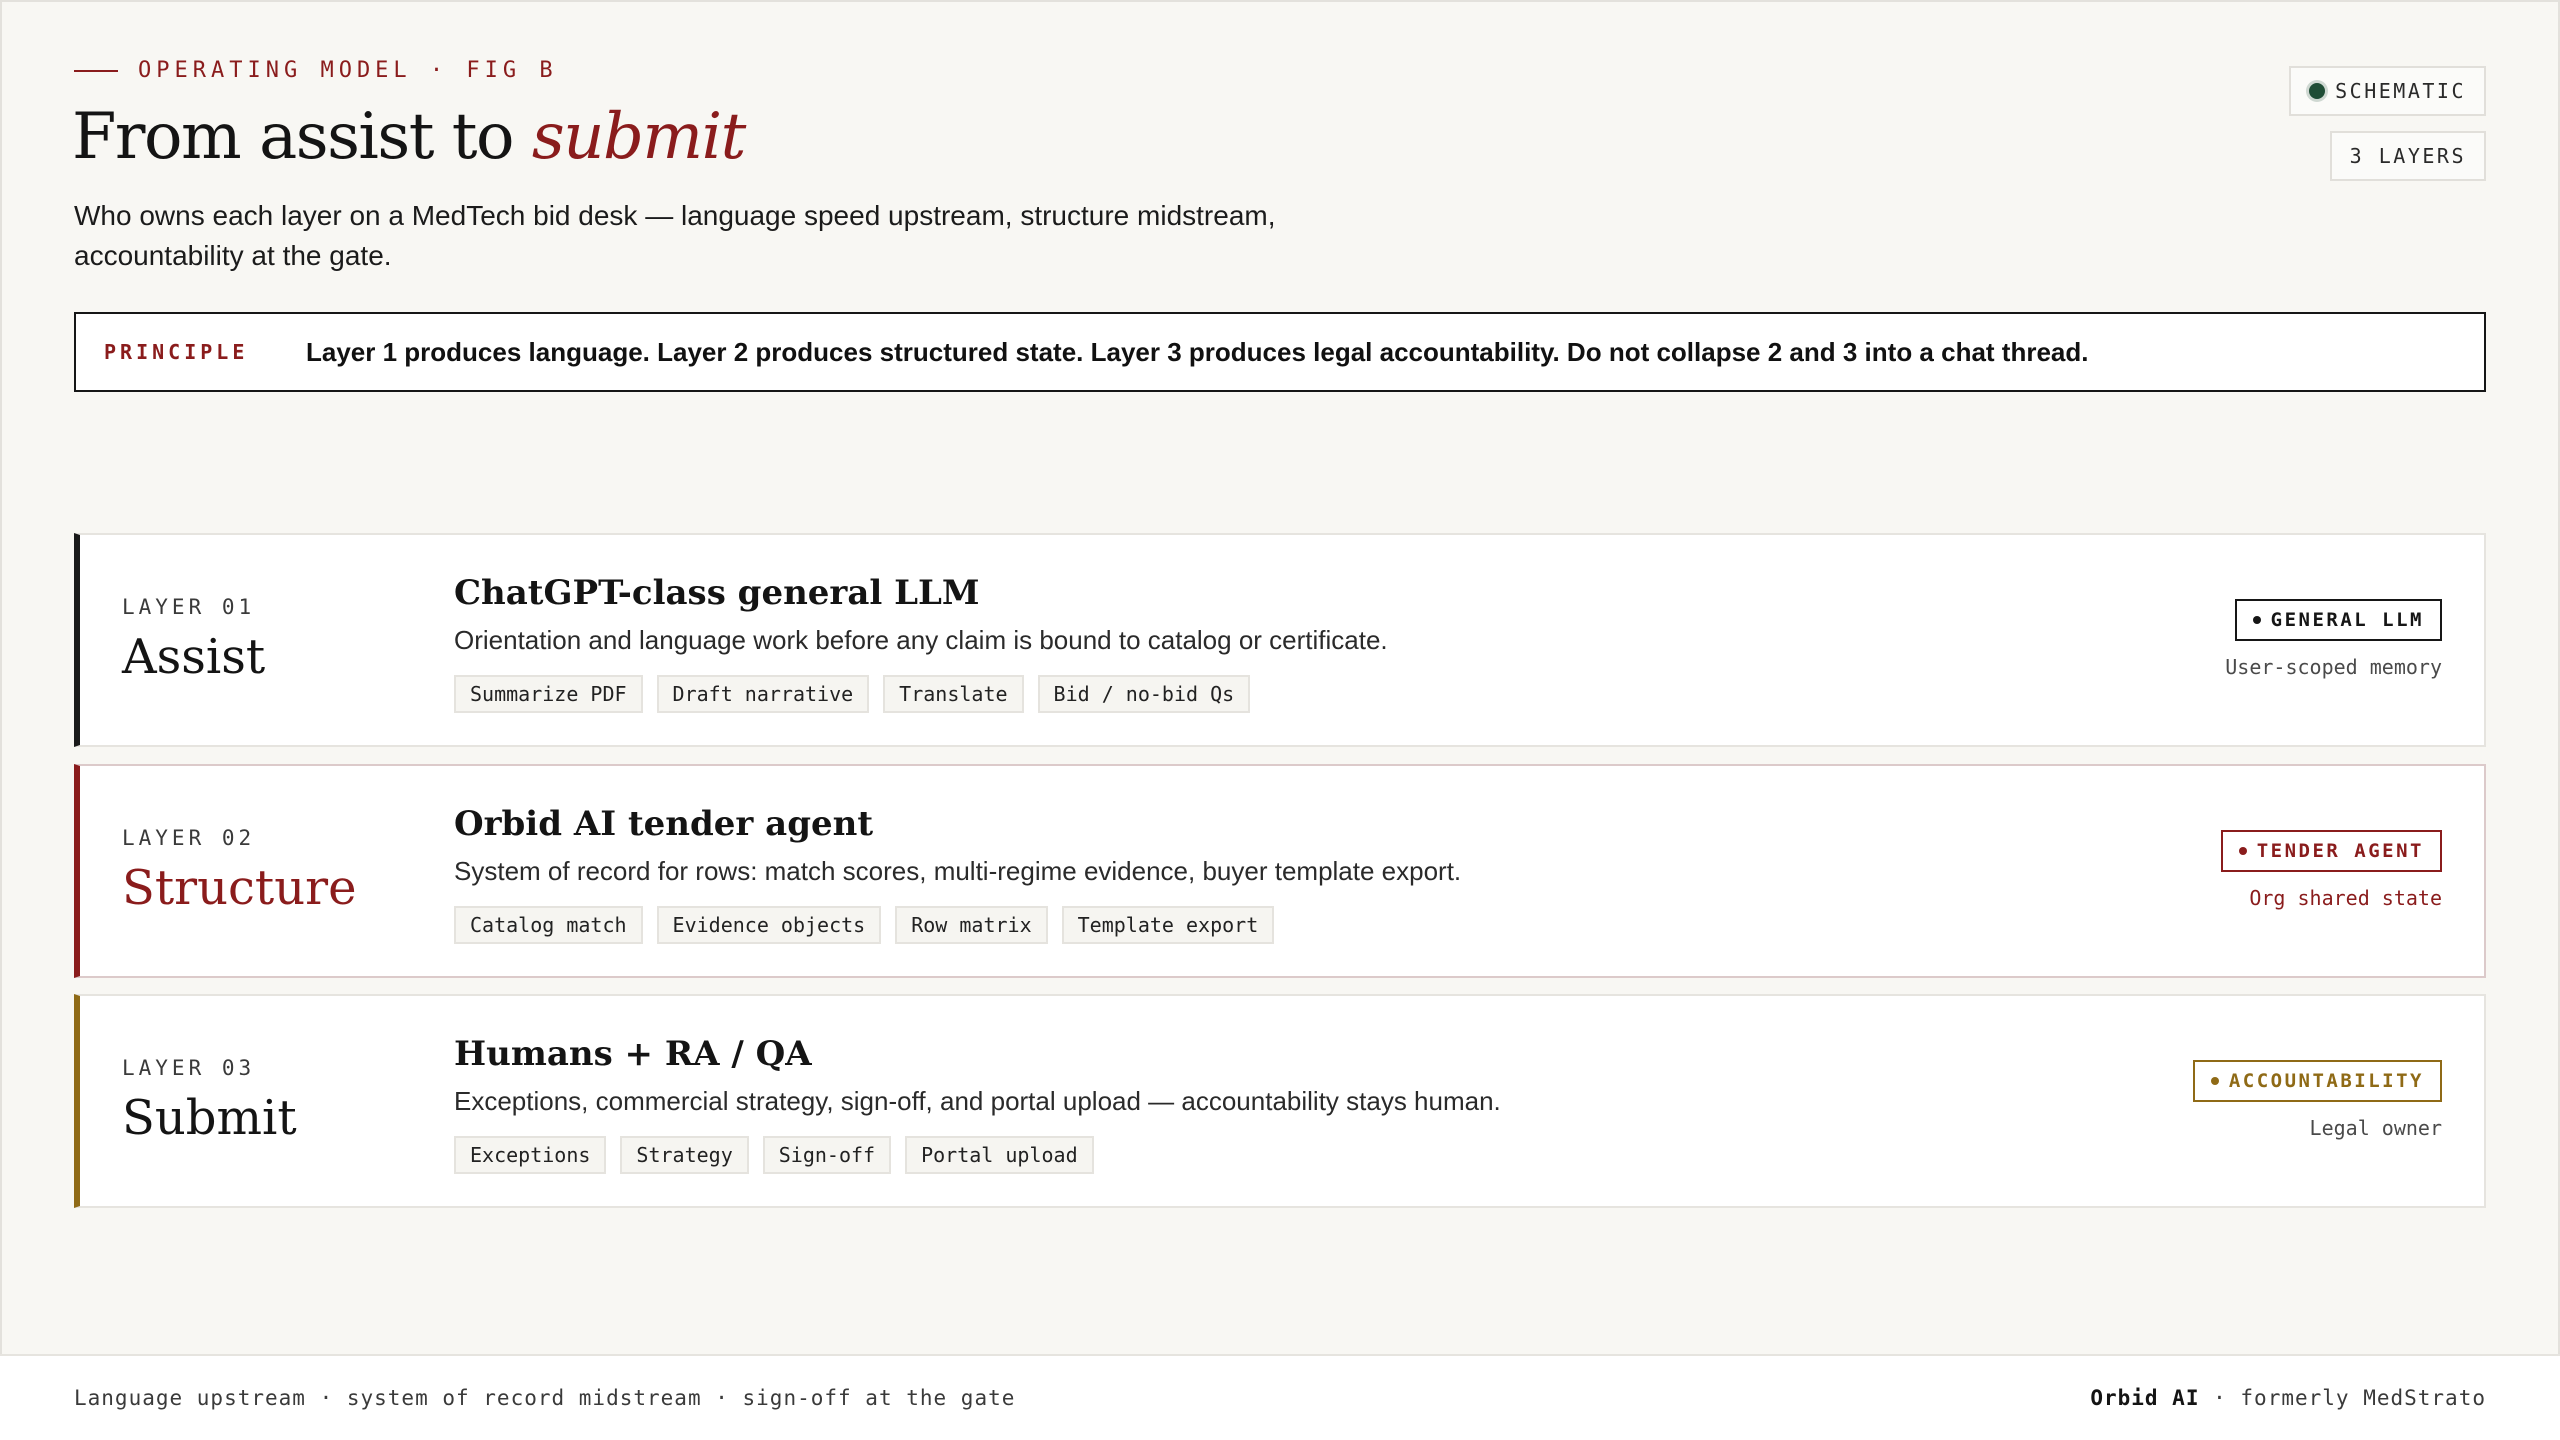 Image resolution: width=2560 pixels, height=1440 pixels. Describe the element at coordinates (348, 70) in the screenshot. I see `eyebrow-label: OPERATING MODEL · FIG B` at that location.